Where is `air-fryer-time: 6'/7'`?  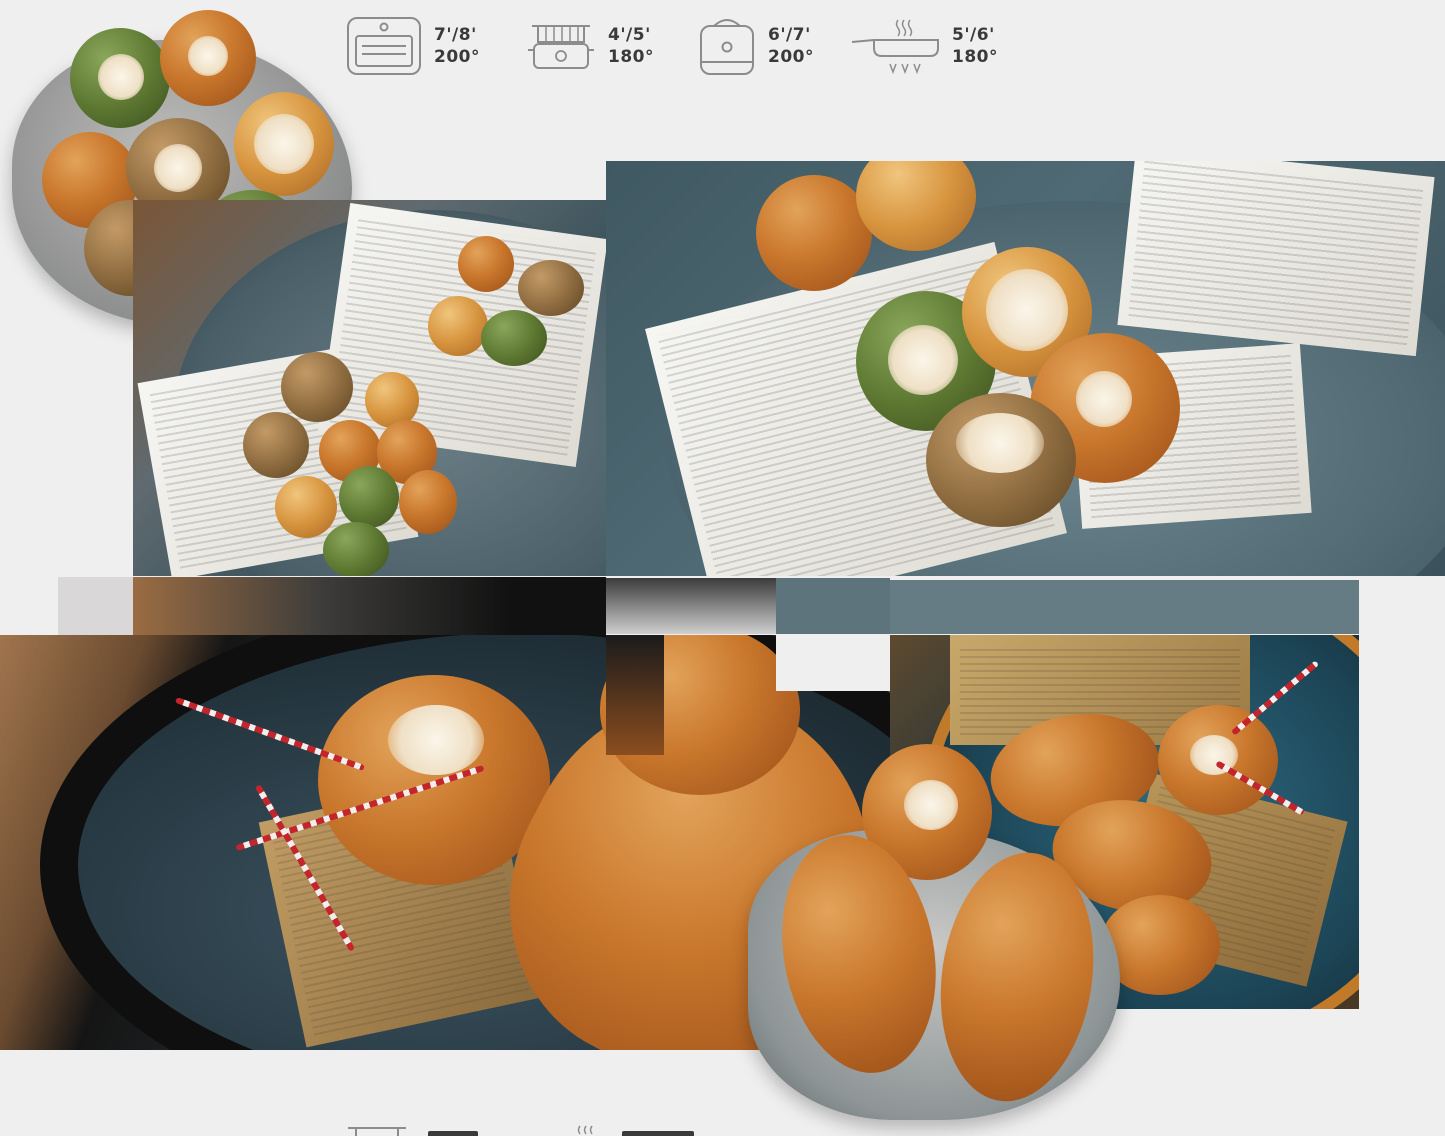 air-fryer-time: 6'/7' is located at coordinates (789, 35).